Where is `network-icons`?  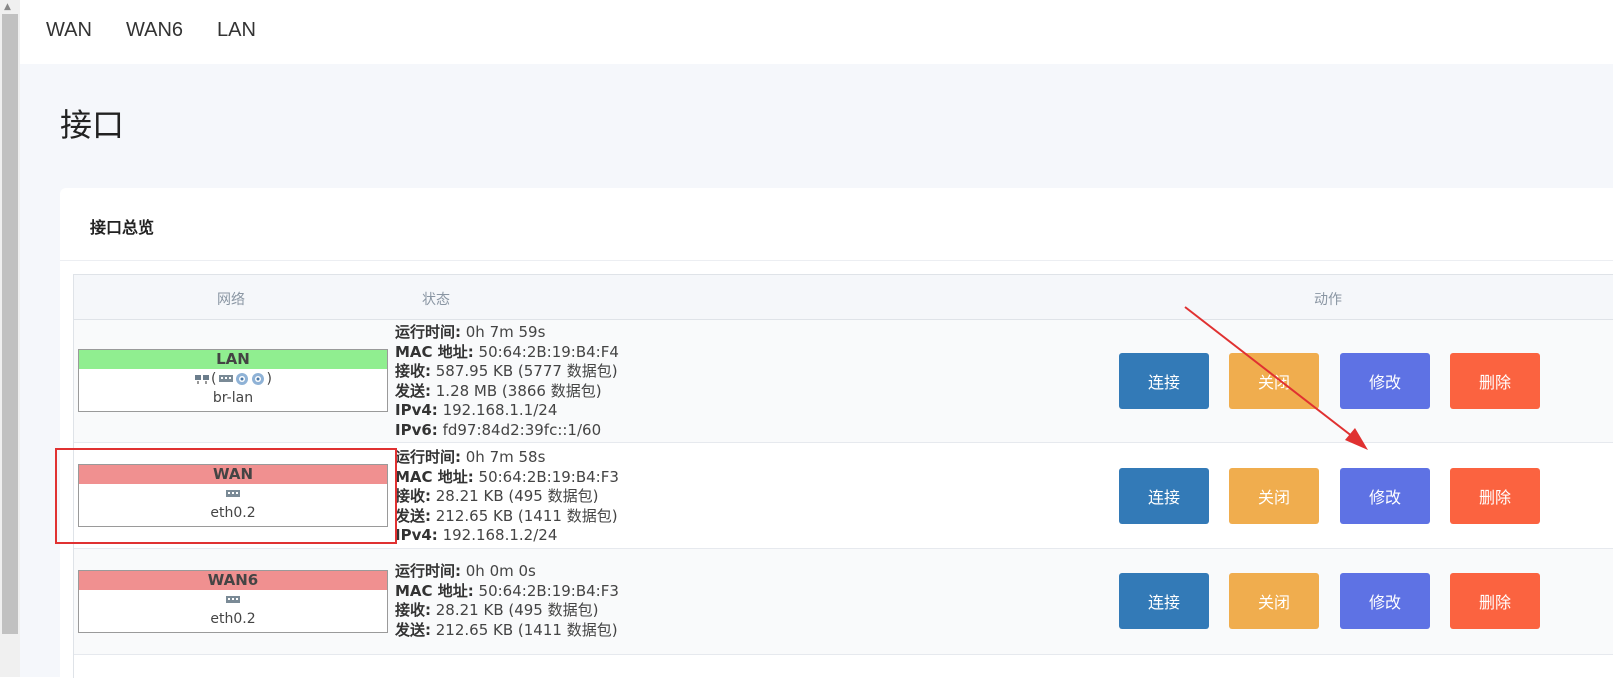
network-icons is located at coordinates (233, 600).